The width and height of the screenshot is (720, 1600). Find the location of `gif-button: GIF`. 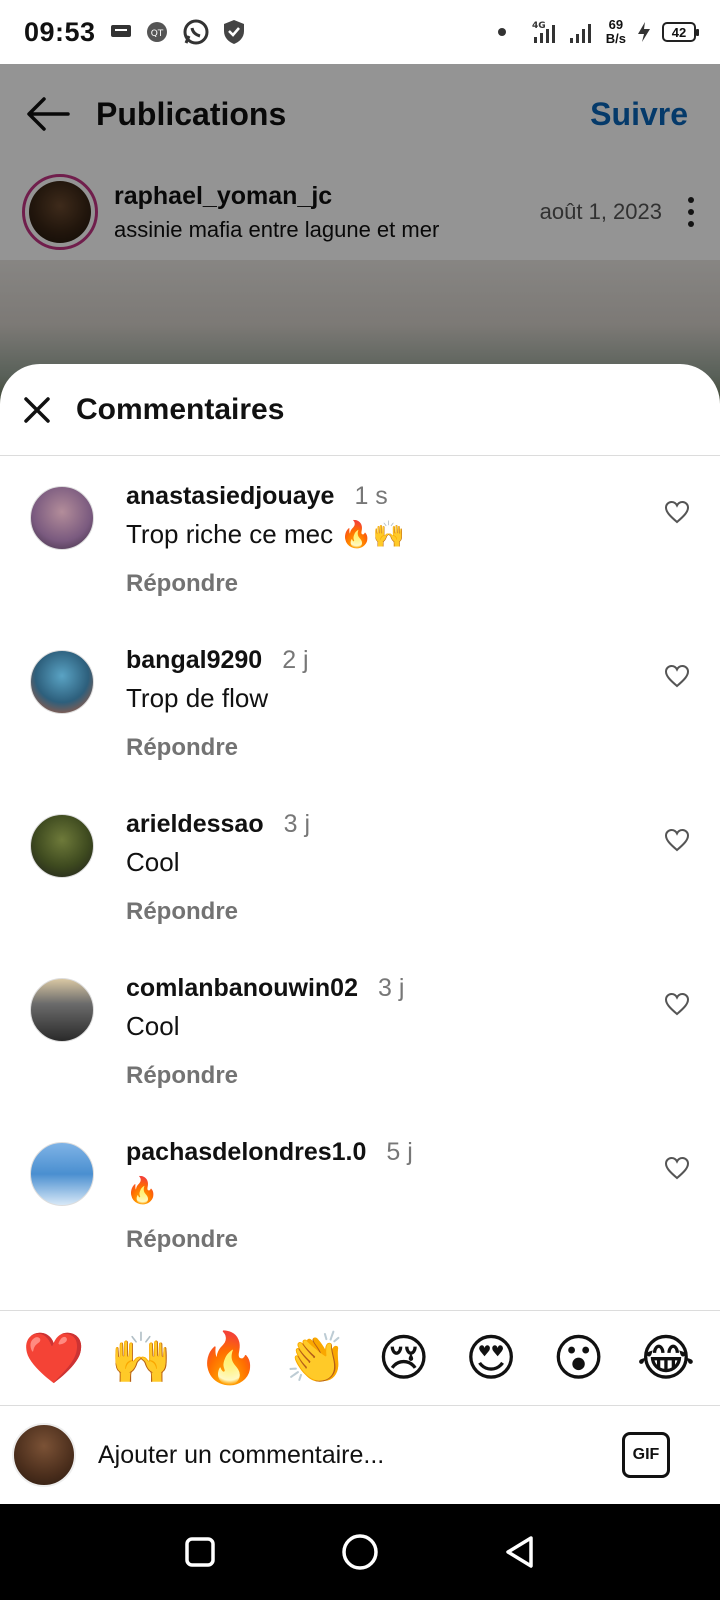

gif-button: GIF is located at coordinates (646, 1455).